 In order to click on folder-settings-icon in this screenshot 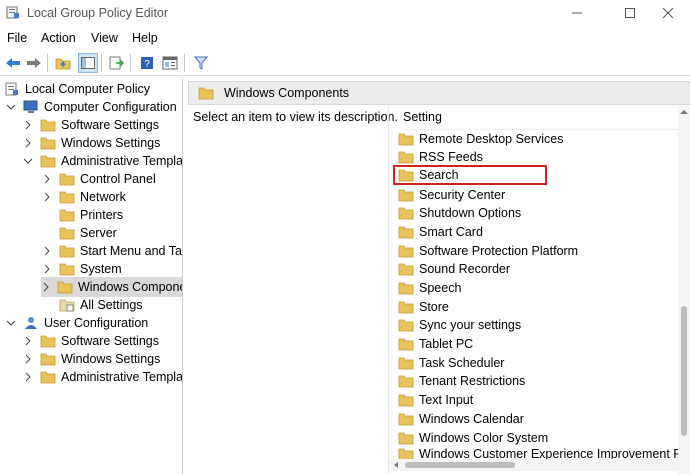, I will do `click(67, 305)`.